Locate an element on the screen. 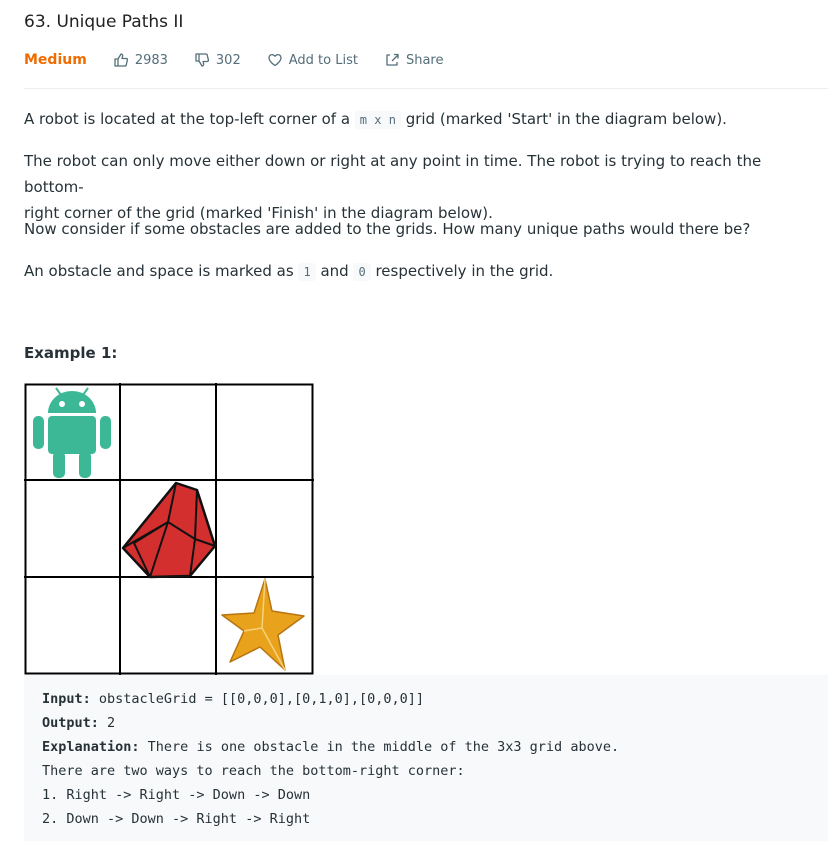 The height and width of the screenshot is (849, 830). like-button: 2983 is located at coordinates (140, 60).